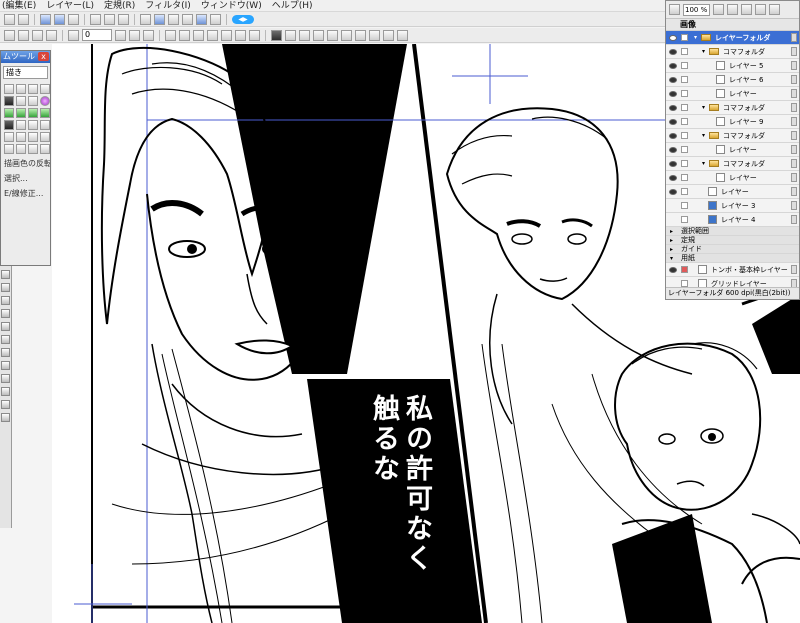  Describe the element at coordinates (134, 35) in the screenshot. I see `flip-horizontal-icon` at that location.